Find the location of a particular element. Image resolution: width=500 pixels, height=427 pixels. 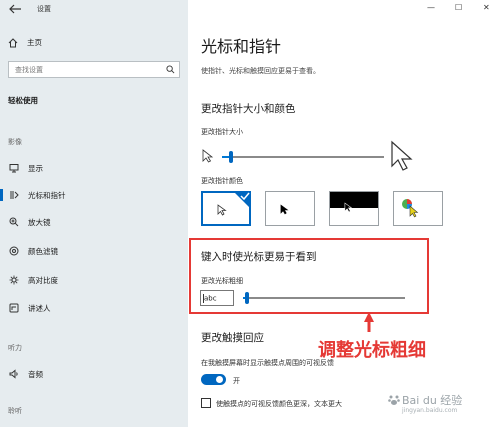

group-label-bottom: 聆听 is located at coordinates (15, 411).